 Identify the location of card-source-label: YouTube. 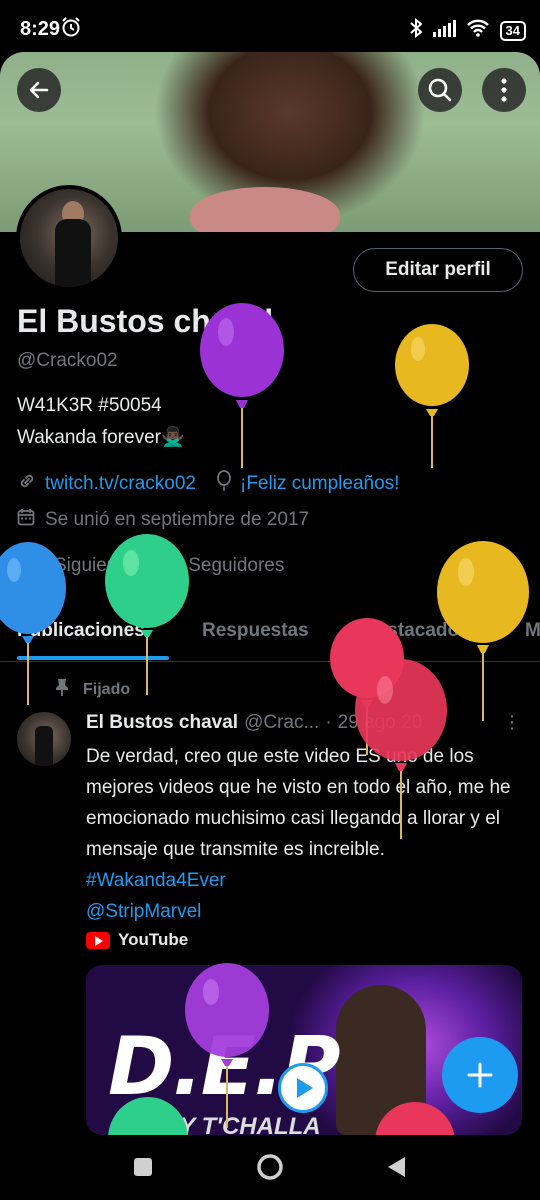
(153, 939).